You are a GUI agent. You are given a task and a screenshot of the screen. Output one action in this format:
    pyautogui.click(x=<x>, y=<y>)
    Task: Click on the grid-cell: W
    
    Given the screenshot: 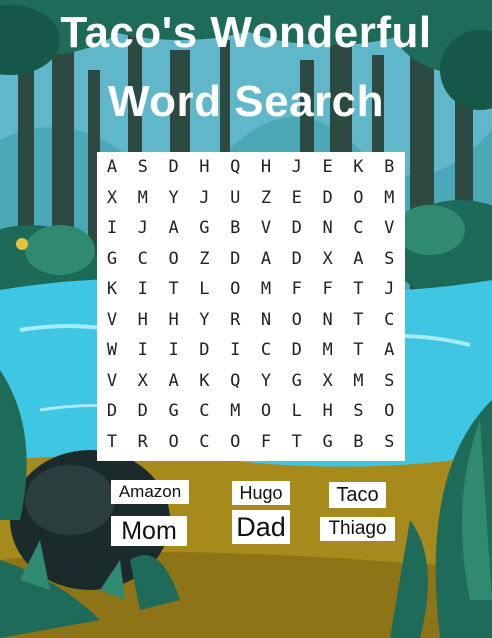 What is the action you would take?
    pyautogui.click(x=112, y=350)
    